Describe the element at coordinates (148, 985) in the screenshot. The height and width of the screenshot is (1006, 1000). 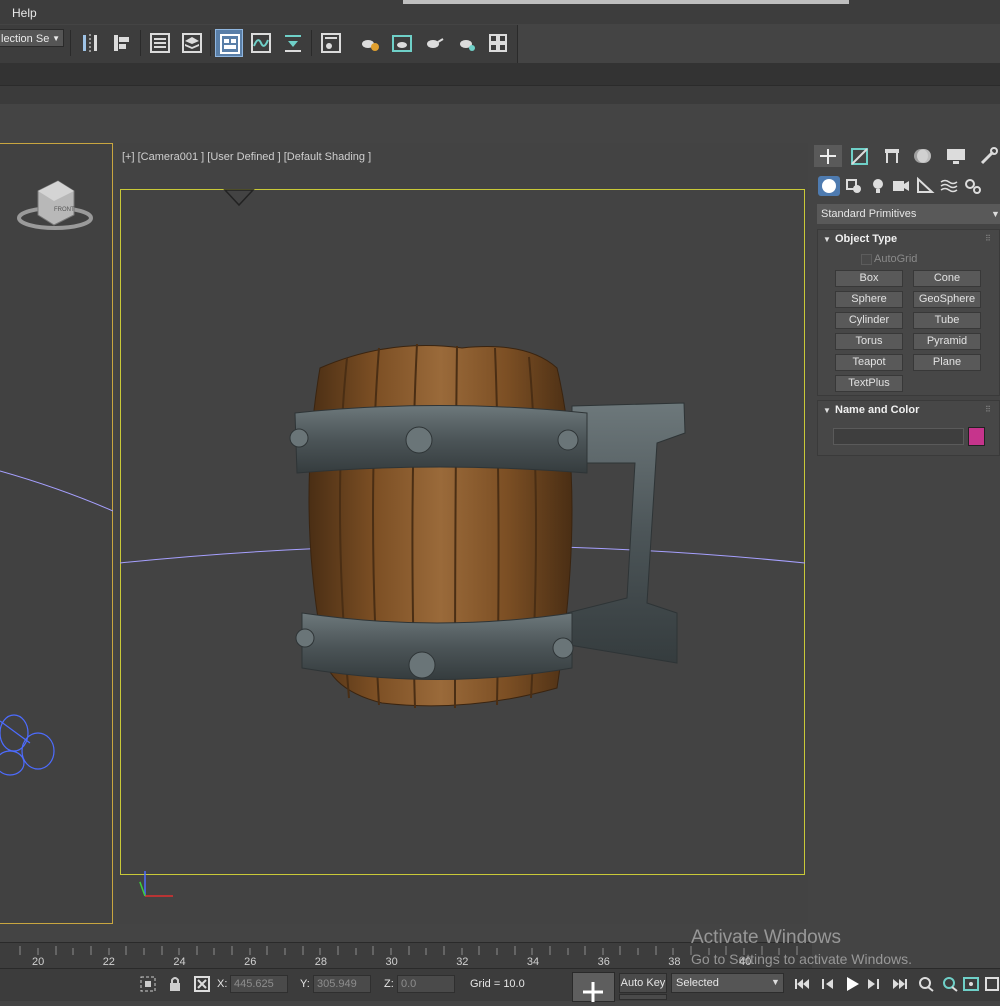
I see `isolate-selection-icon` at that location.